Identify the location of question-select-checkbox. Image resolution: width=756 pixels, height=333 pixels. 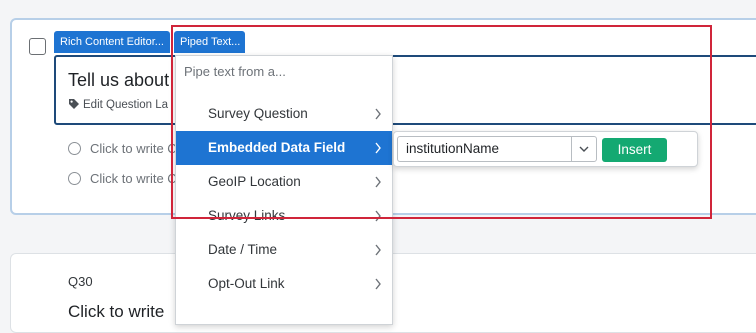
(37, 46).